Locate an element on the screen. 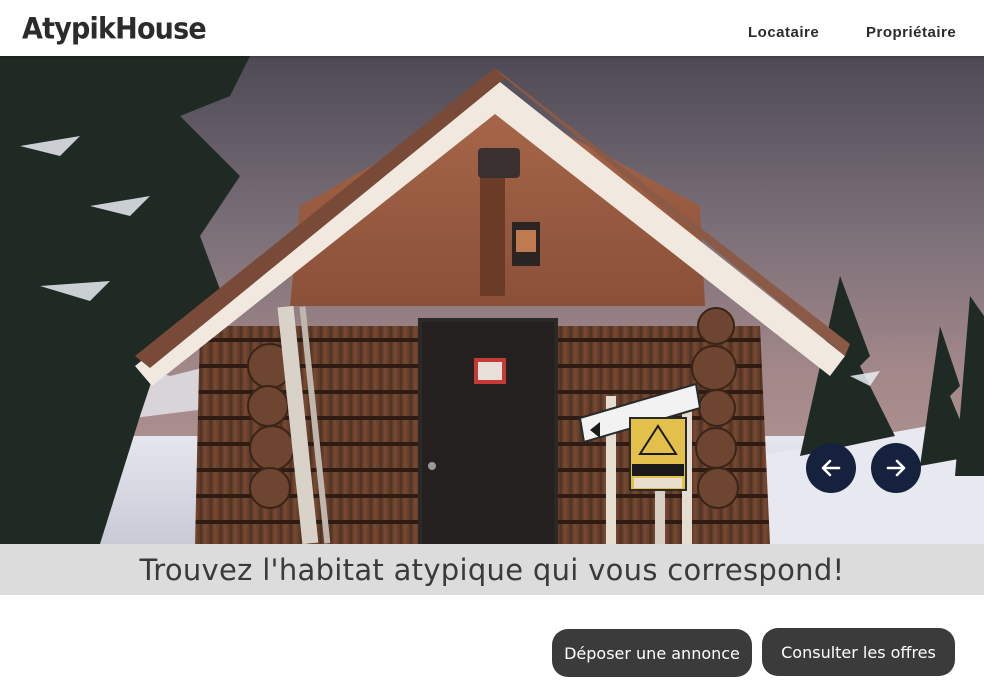 The image size is (984, 686). navbar: AtypikHouse Locataire Propriétaire is located at coordinates (492, 28).